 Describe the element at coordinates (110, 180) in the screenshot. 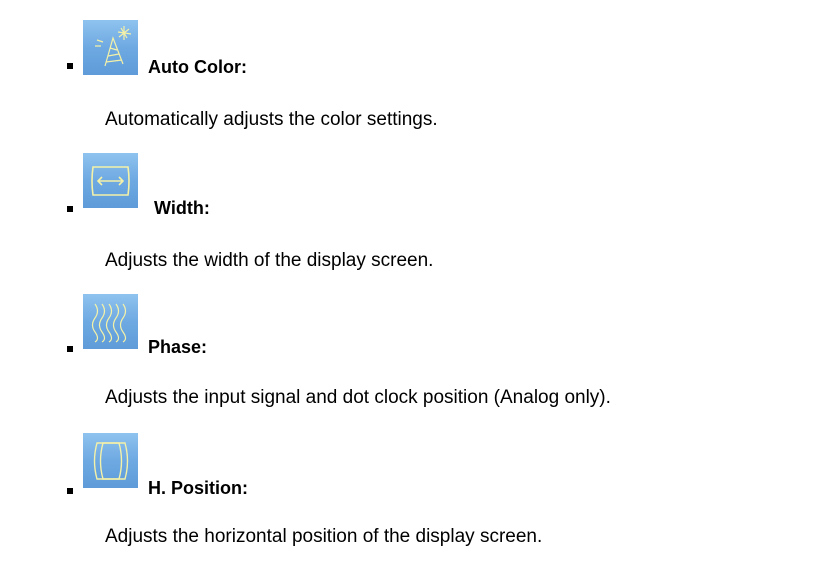

I see `width-icon` at that location.